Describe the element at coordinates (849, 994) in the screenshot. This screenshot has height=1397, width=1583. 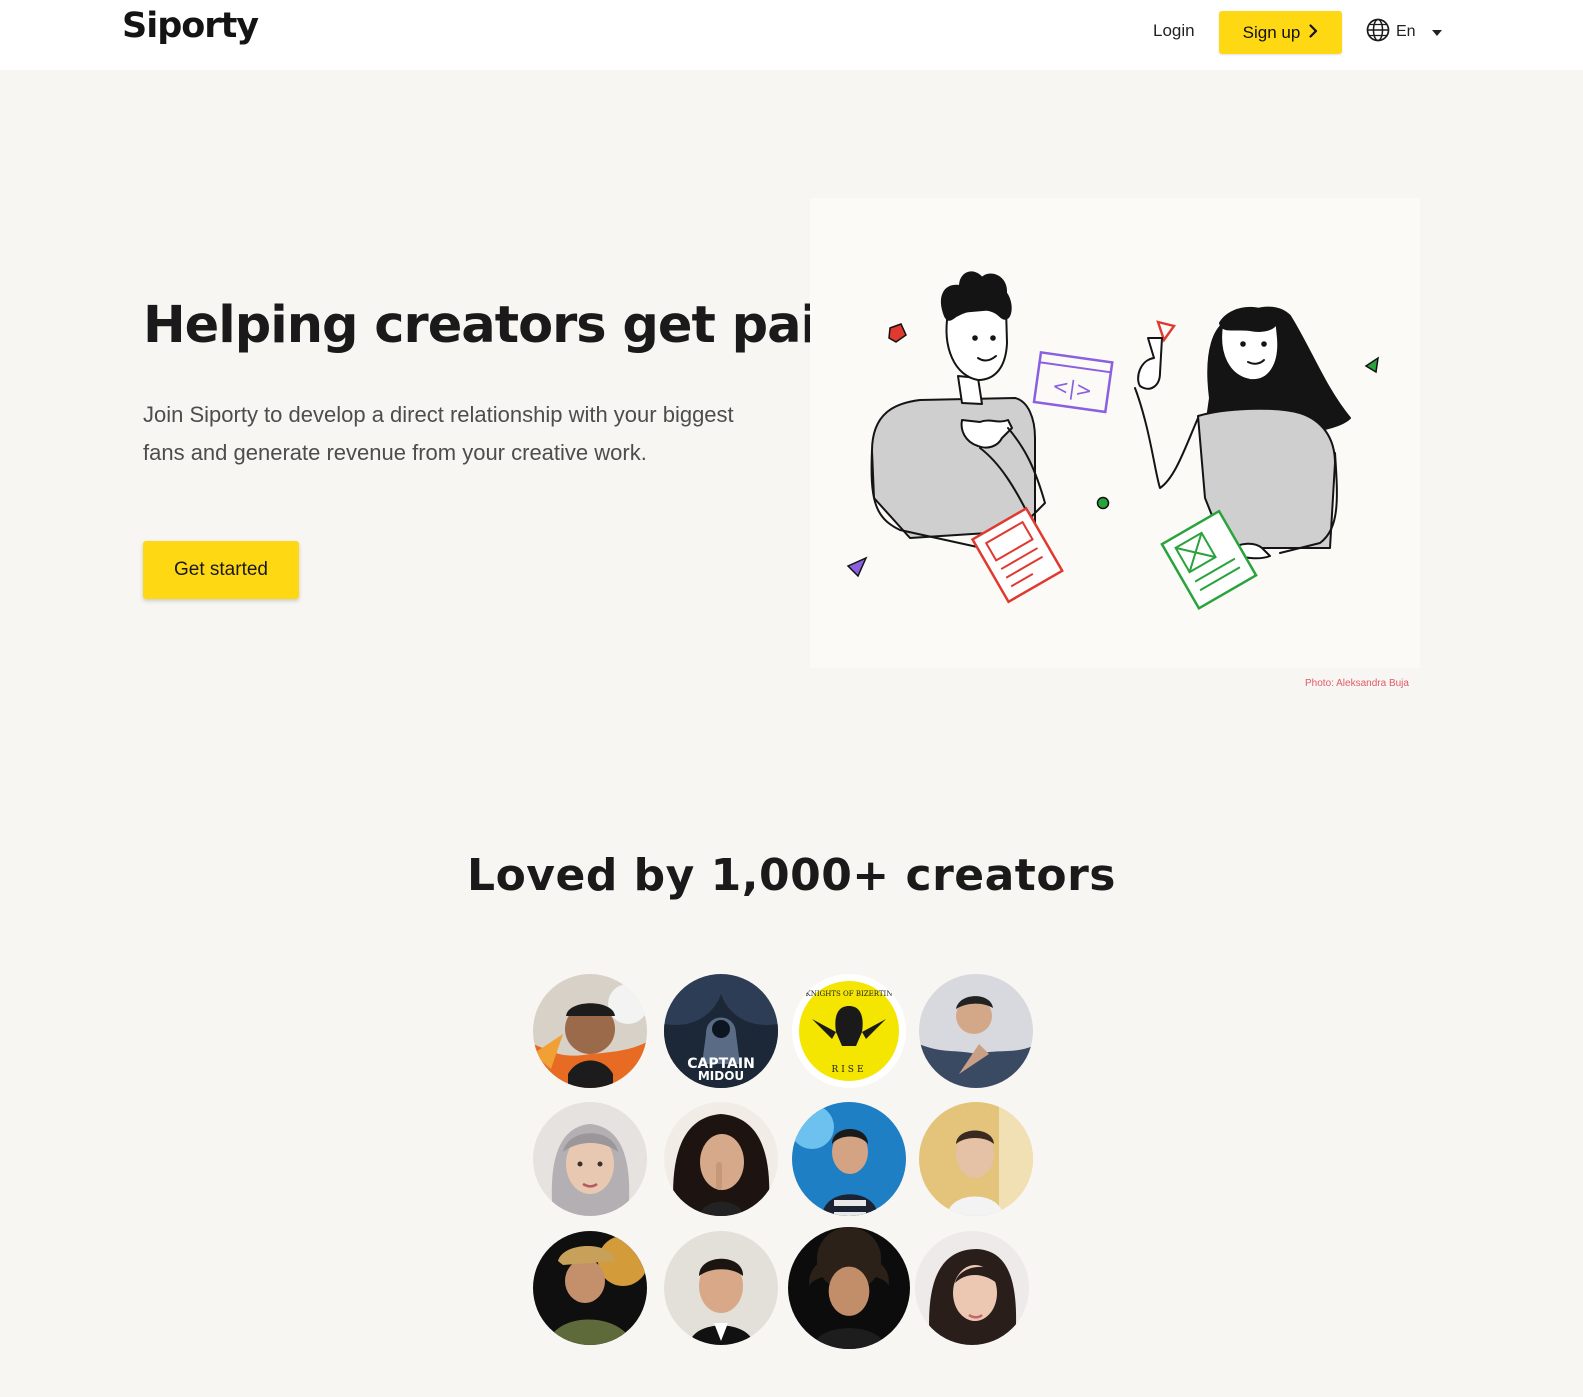
I see `avatar-badge-top: KNIGHTS OF BIZERTIN` at that location.